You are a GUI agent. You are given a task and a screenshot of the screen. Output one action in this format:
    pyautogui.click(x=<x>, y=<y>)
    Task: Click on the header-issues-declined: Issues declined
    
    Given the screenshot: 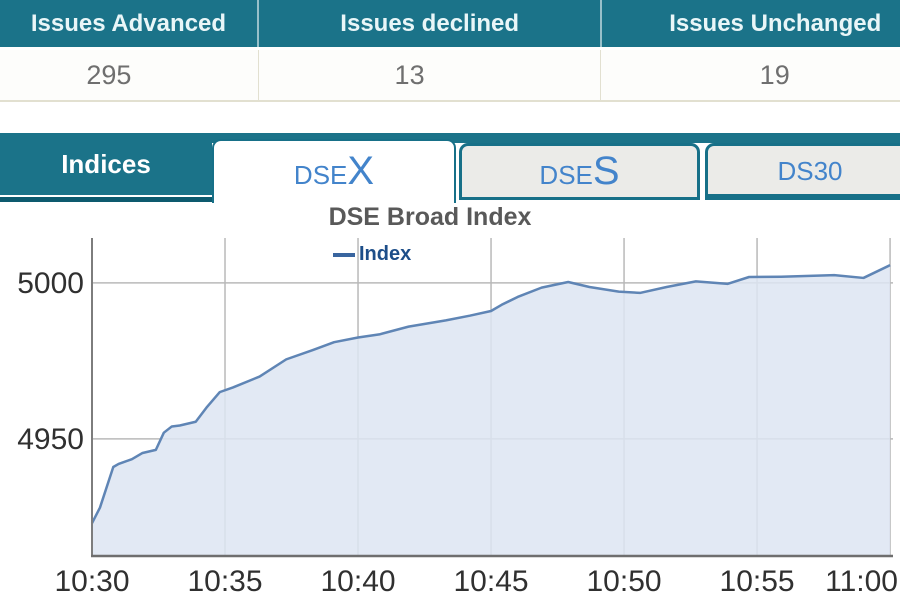 What is the action you would take?
    pyautogui.click(x=428, y=23)
    